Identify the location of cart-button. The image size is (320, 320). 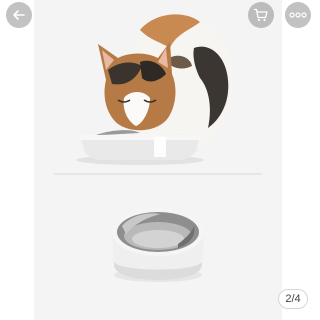
(261, 15).